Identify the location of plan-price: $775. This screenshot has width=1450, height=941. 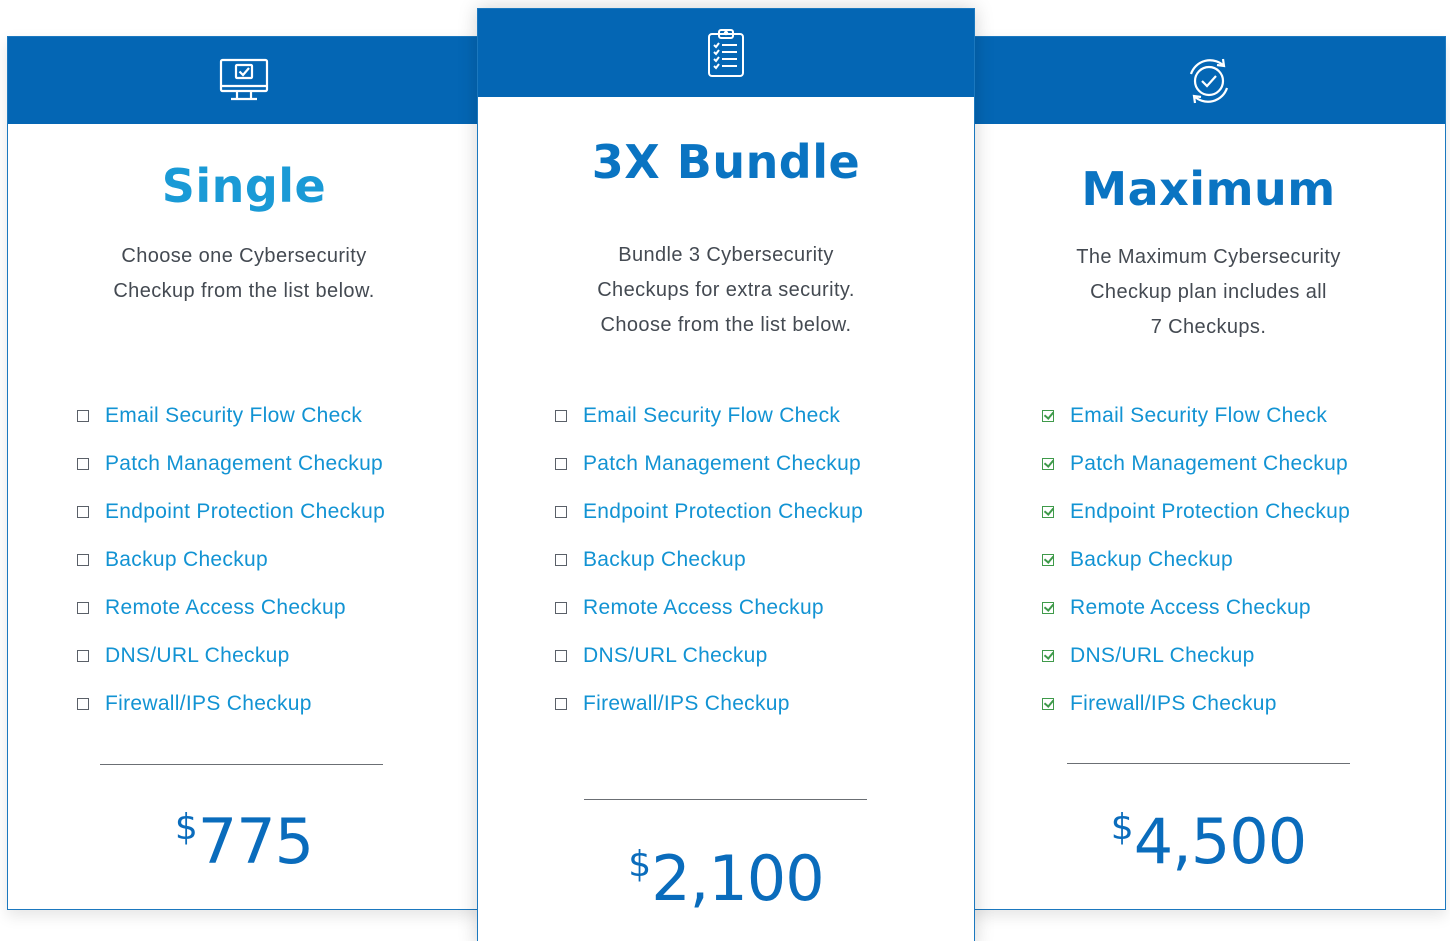
(244, 841).